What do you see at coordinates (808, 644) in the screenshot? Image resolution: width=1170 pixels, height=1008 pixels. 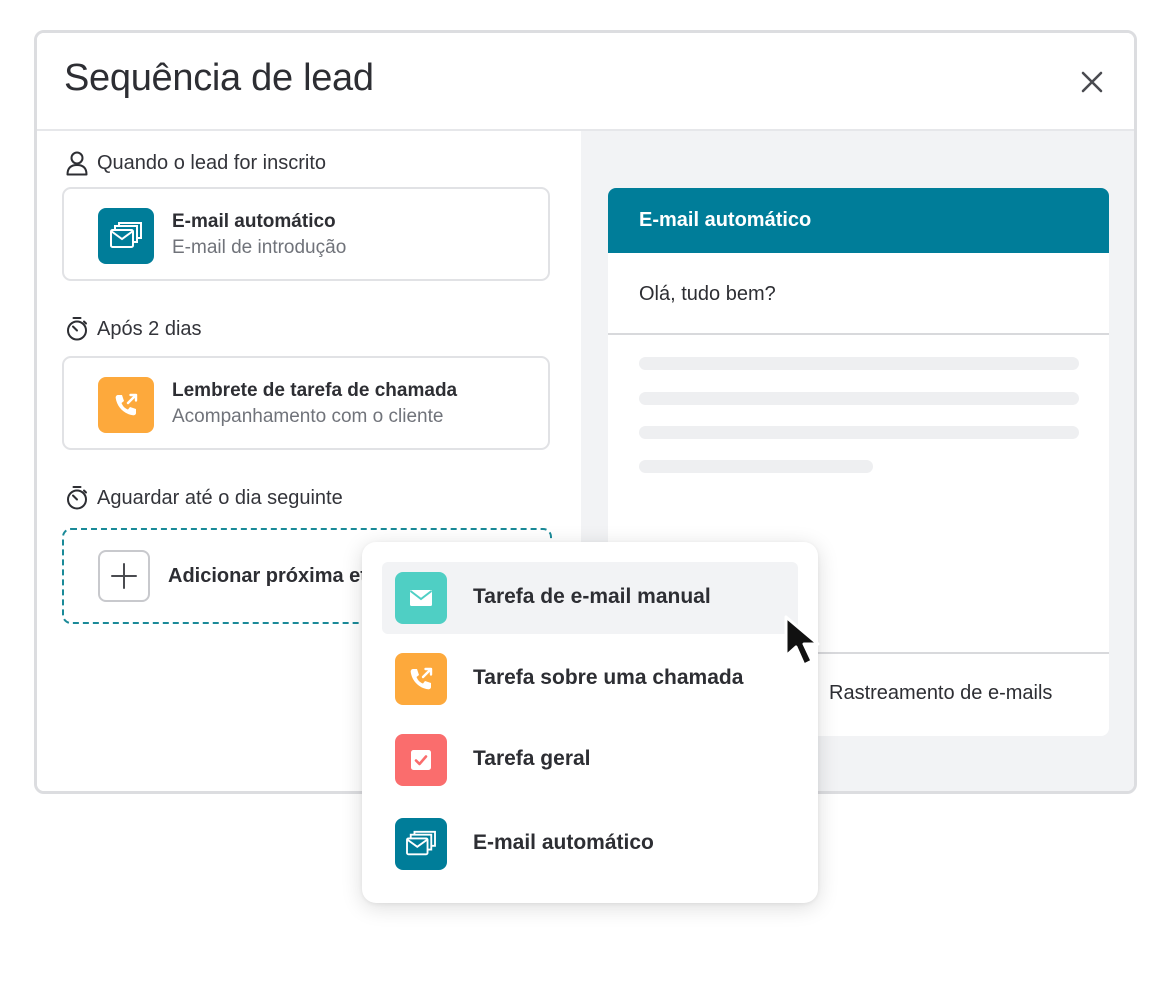 I see `mouse-cursor-icon` at bounding box center [808, 644].